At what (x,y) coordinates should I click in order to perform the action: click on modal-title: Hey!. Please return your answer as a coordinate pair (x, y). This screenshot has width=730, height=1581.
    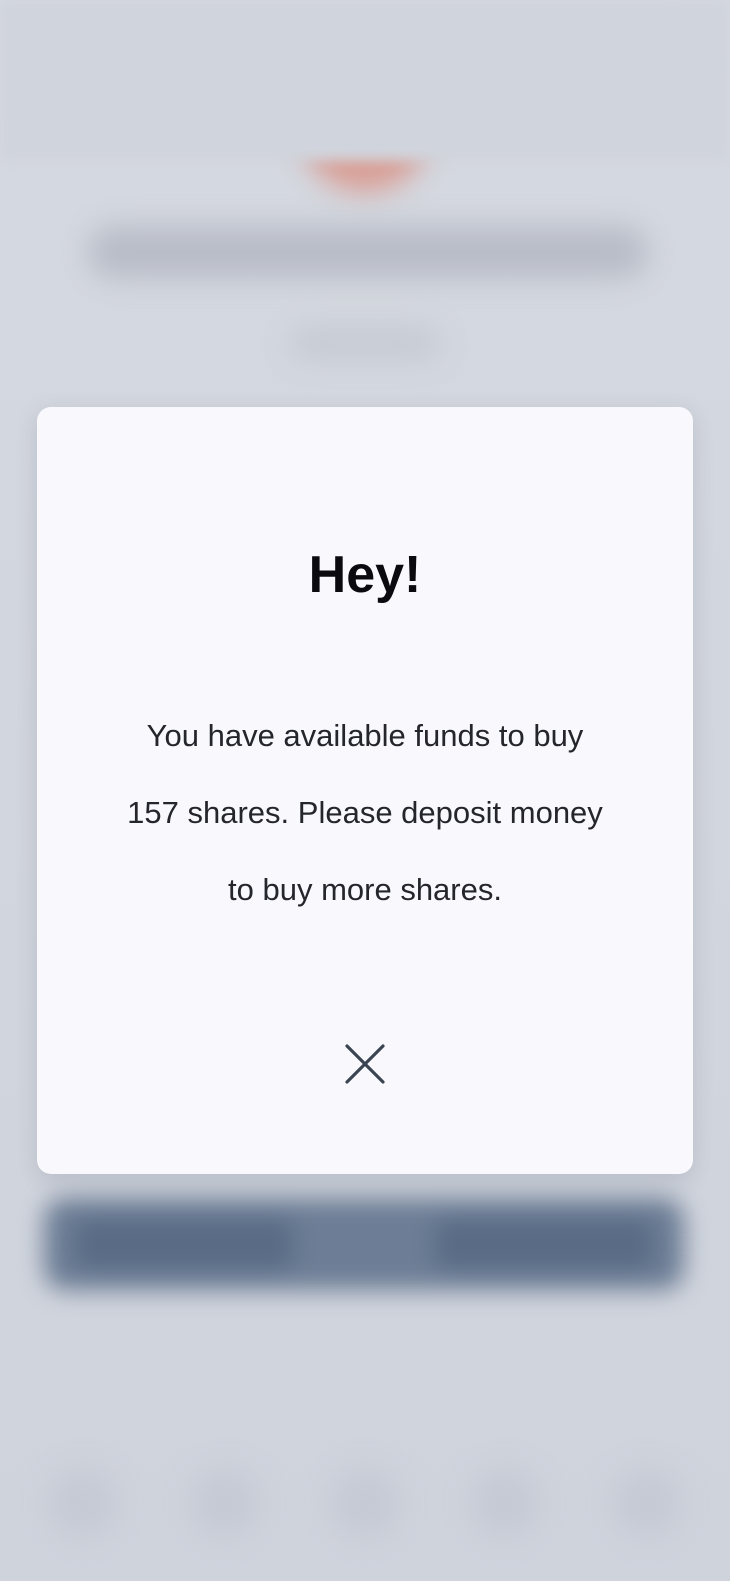
    Looking at the image, I should click on (365, 575).